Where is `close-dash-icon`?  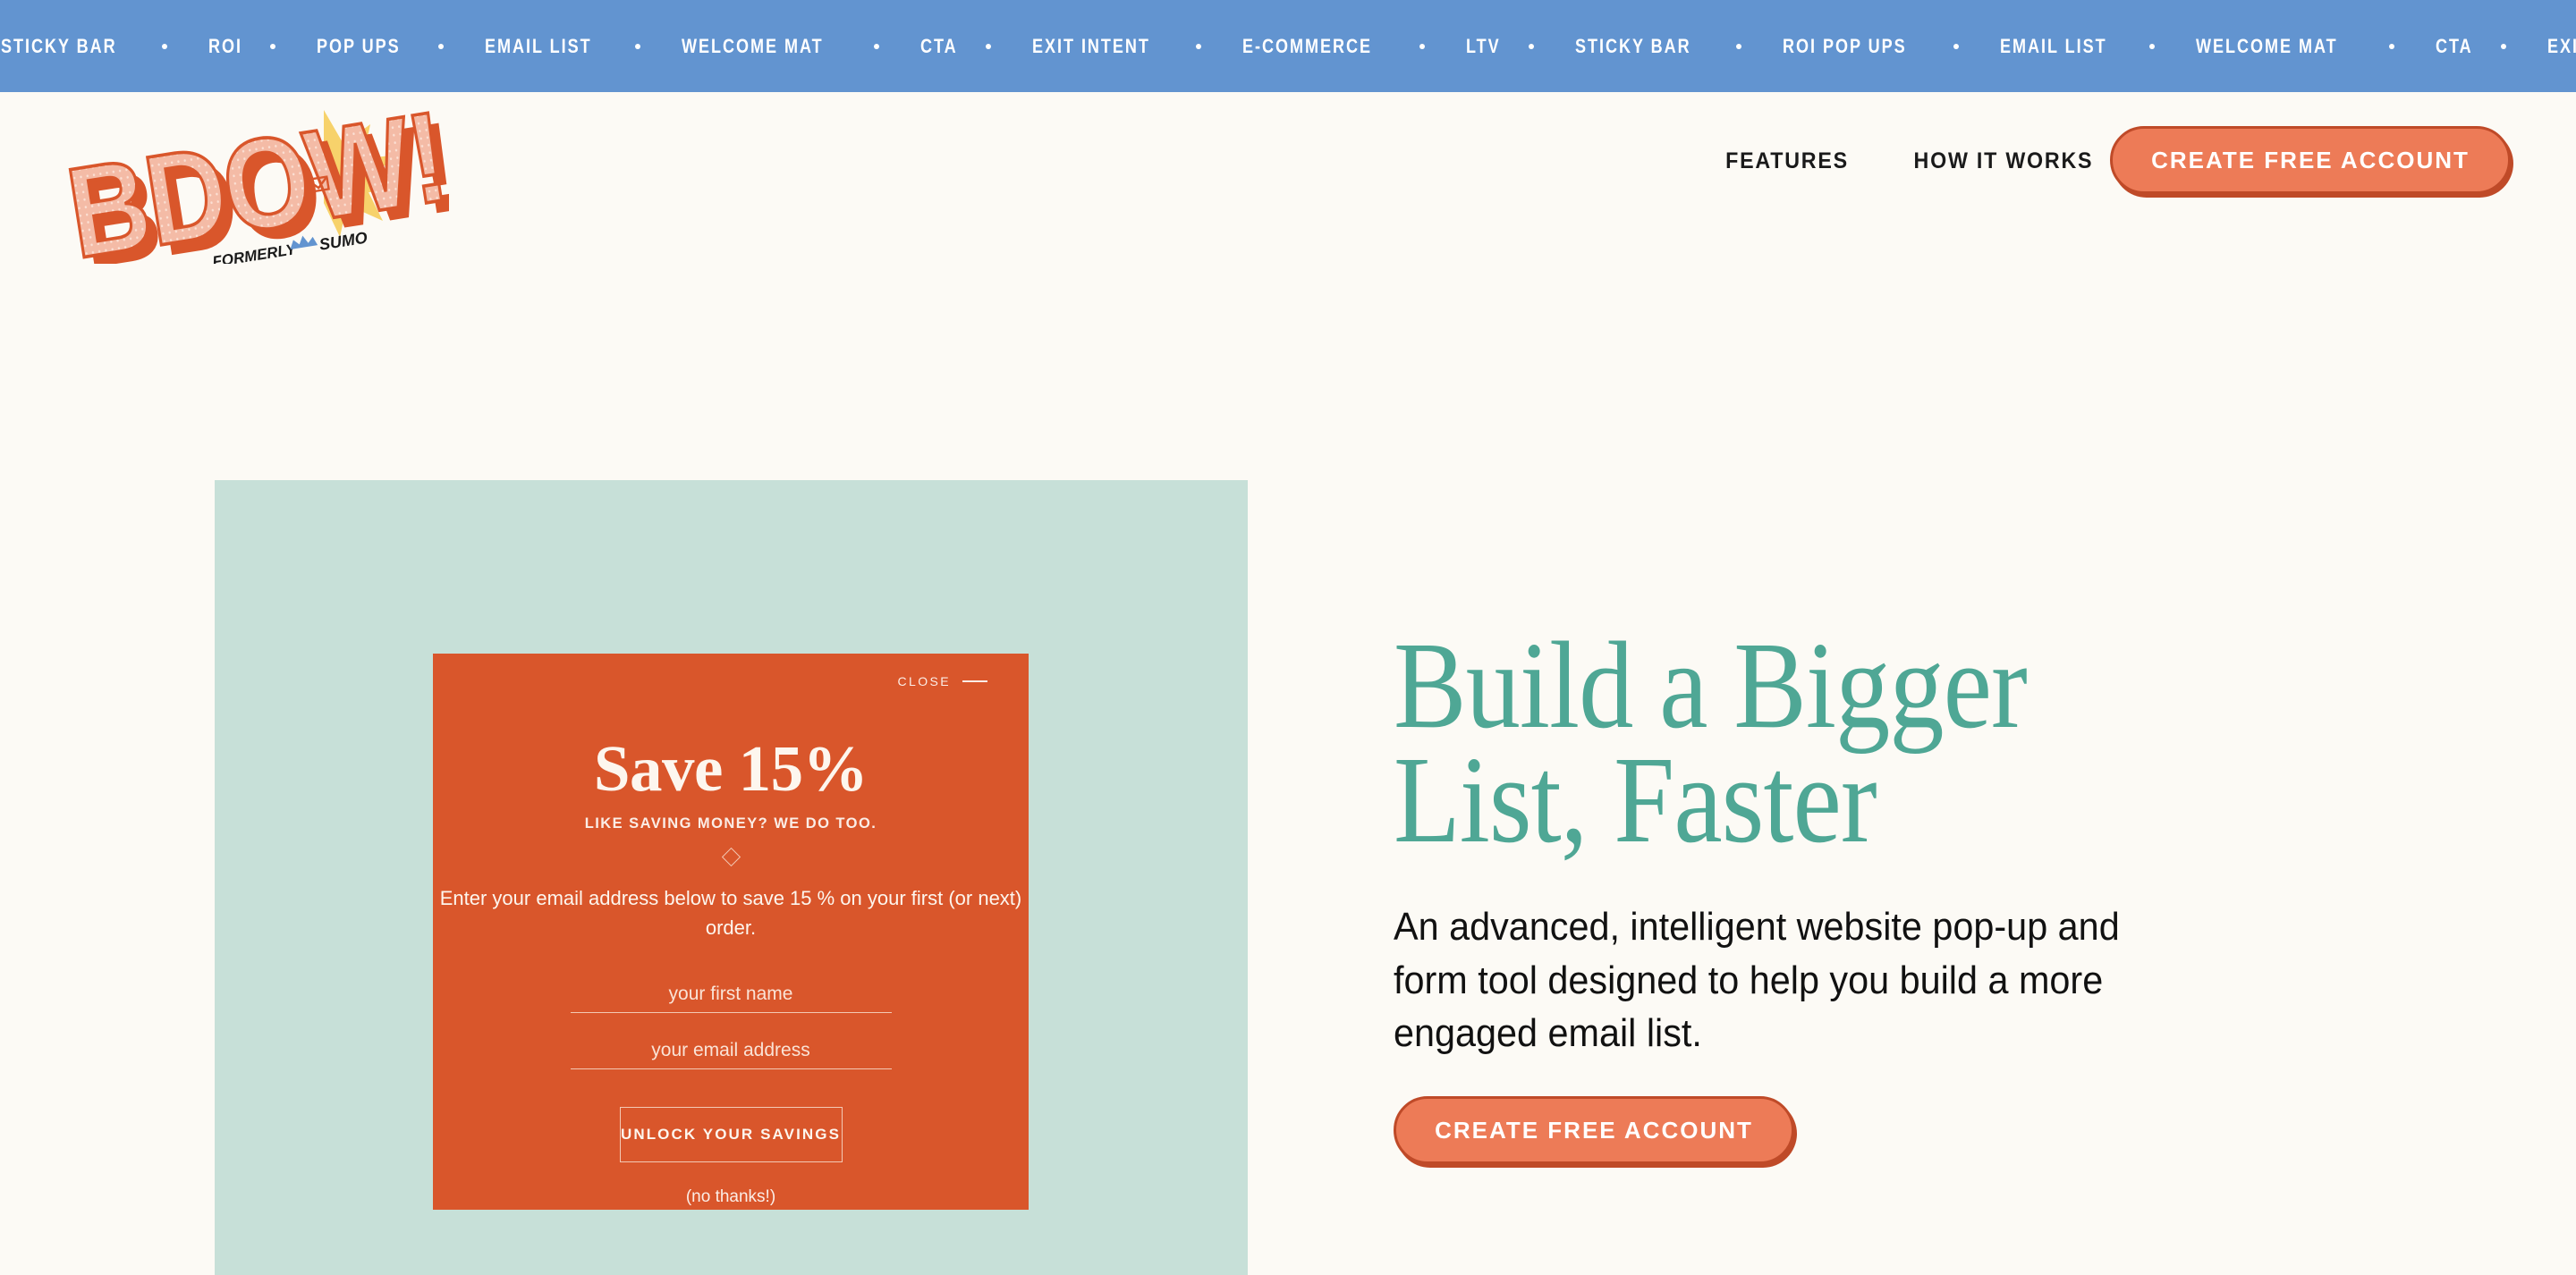
close-dash-icon is located at coordinates (974, 681).